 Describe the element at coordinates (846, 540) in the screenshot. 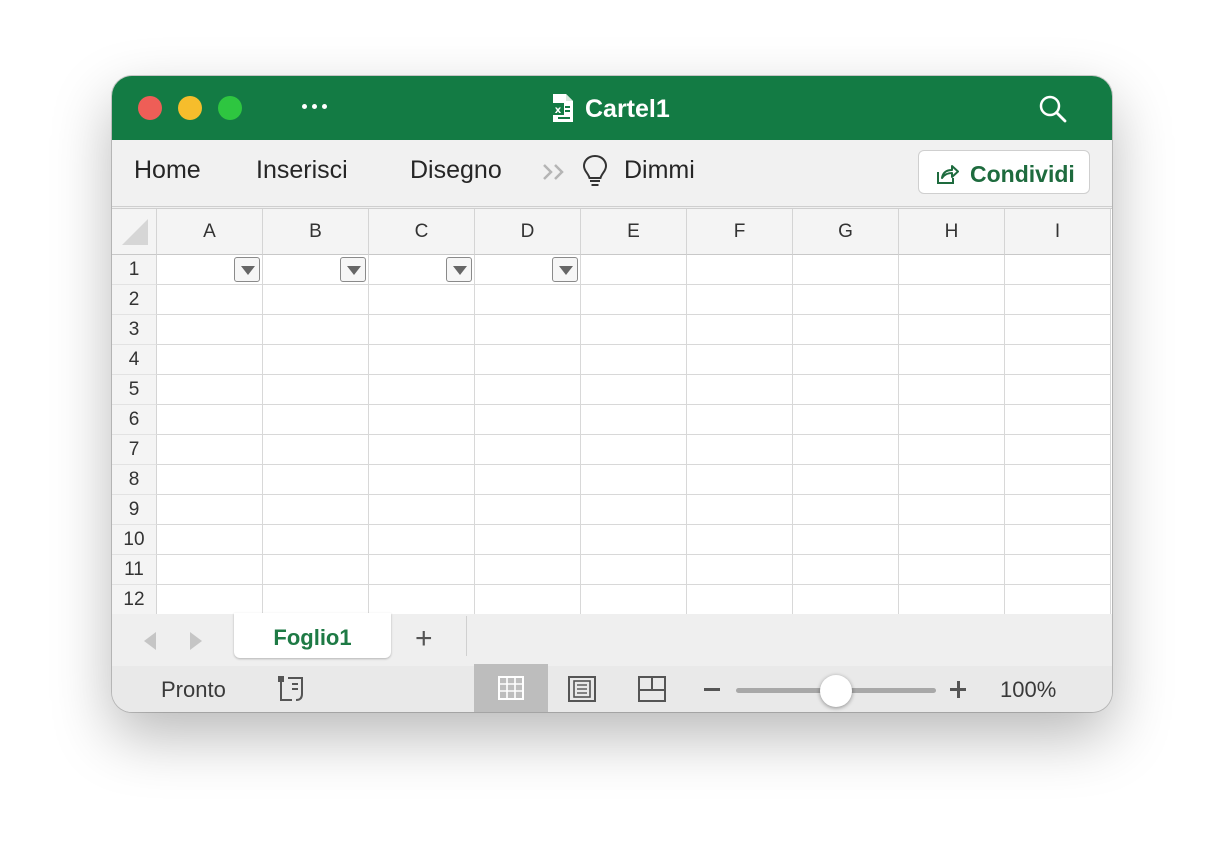

I see `cell-g10` at that location.